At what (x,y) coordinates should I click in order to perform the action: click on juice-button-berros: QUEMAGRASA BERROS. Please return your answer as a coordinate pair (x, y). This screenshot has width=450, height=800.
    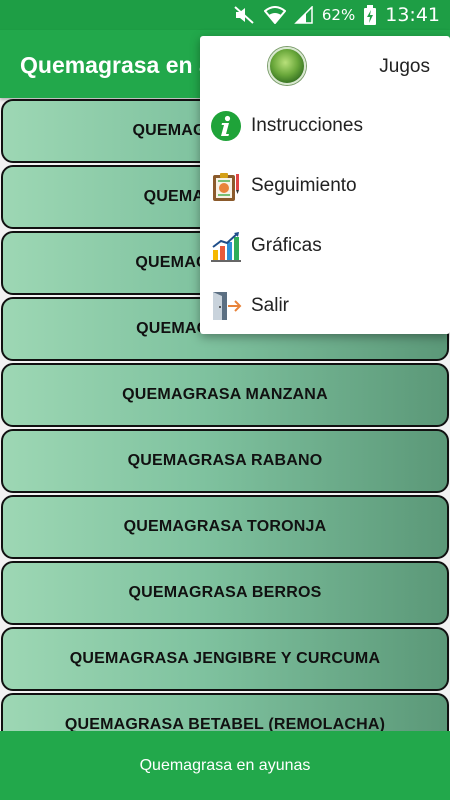
    Looking at the image, I should click on (225, 593).